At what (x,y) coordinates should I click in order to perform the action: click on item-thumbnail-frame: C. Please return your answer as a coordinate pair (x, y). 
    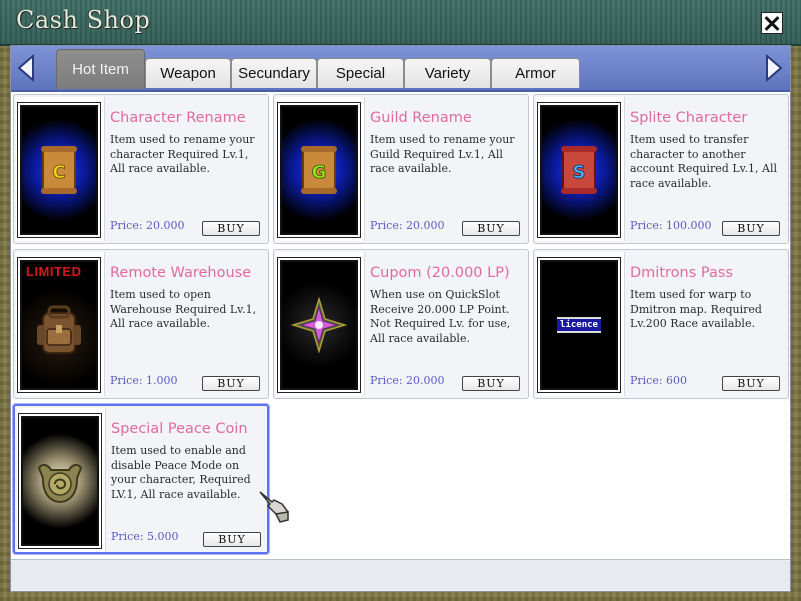
    Looking at the image, I should click on (60, 169).